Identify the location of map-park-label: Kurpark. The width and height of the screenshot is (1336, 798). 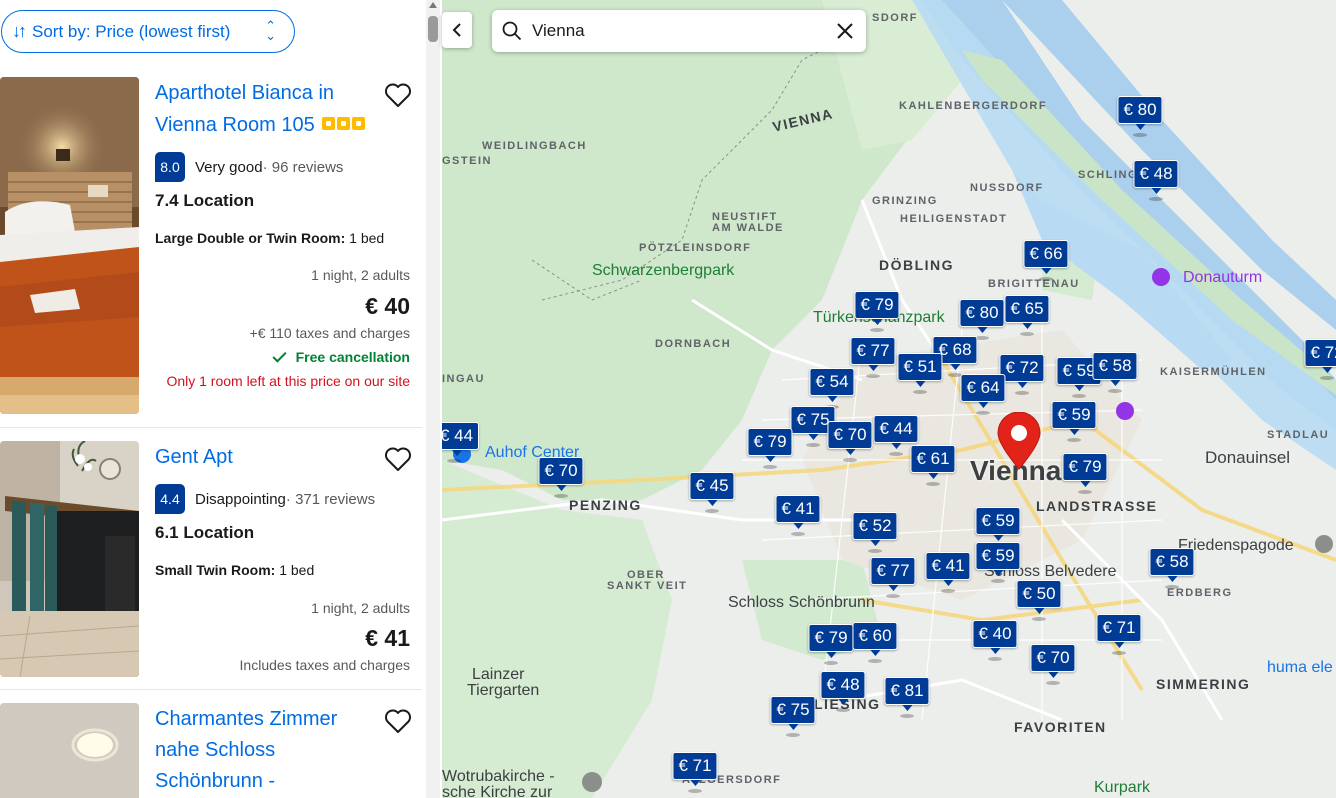
(1122, 787).